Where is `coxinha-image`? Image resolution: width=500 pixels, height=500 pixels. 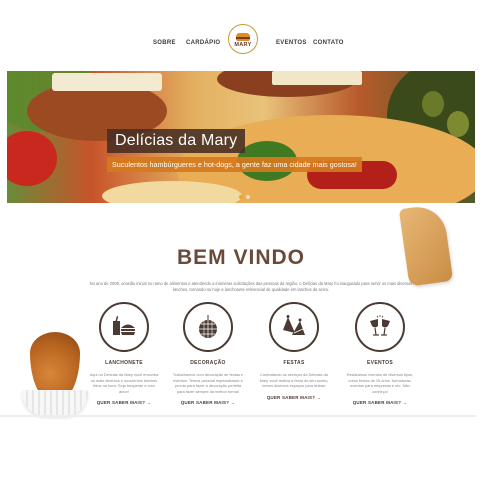 coxinha-image is located at coordinates (55, 375).